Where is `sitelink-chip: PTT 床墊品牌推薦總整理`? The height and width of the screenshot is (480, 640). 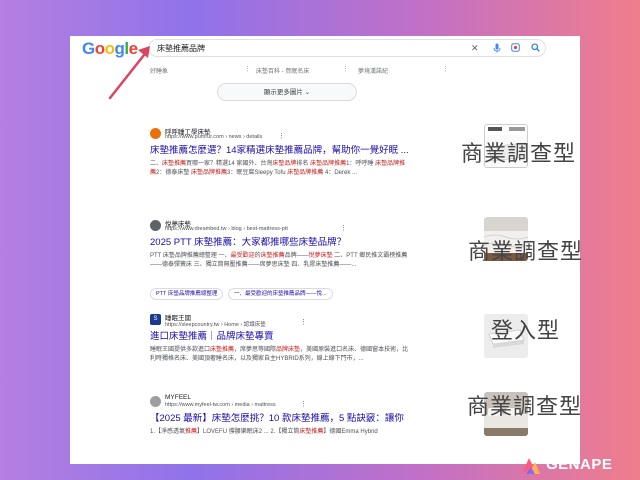 sitelink-chip: PTT 床墊品牌推薦總整理 is located at coordinates (187, 294).